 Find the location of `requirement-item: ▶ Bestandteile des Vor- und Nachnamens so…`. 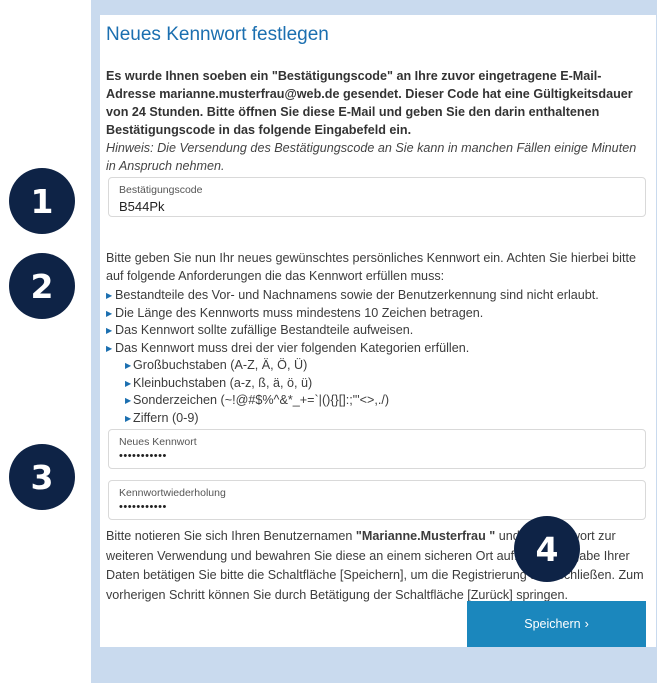

requirement-item: ▶ Bestandteile des Vor- und Nachnamens so… is located at coordinates (373, 296).